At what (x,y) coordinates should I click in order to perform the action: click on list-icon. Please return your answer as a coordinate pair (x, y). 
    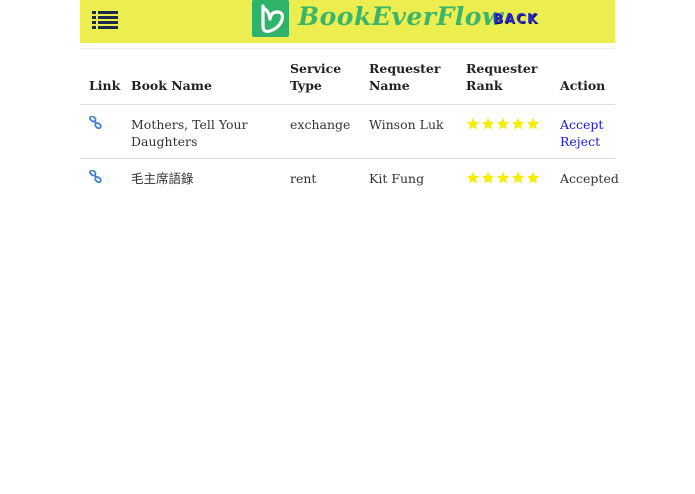
    Looking at the image, I should click on (105, 20).